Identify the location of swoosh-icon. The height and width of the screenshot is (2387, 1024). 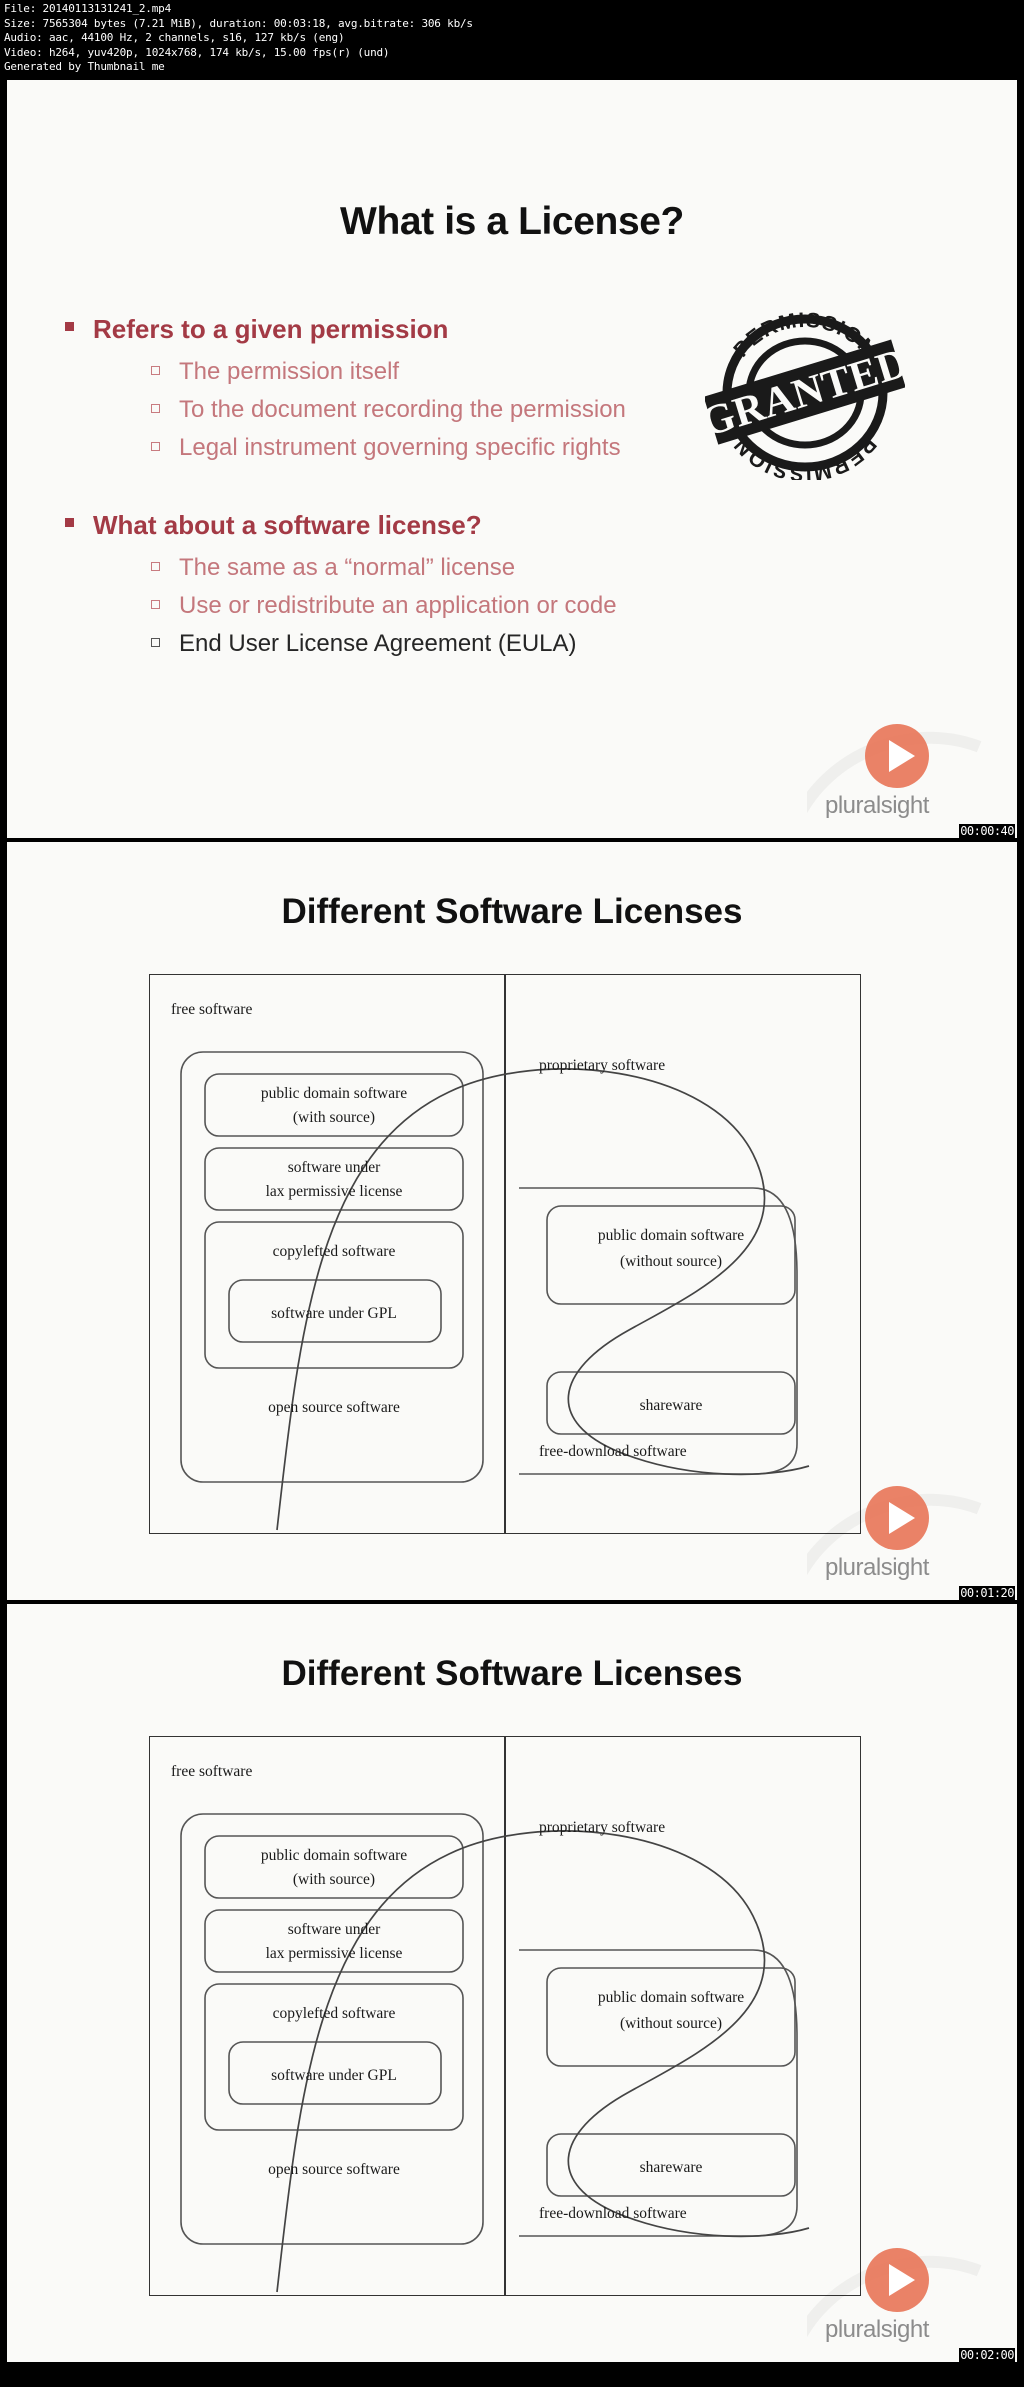
(912, 778).